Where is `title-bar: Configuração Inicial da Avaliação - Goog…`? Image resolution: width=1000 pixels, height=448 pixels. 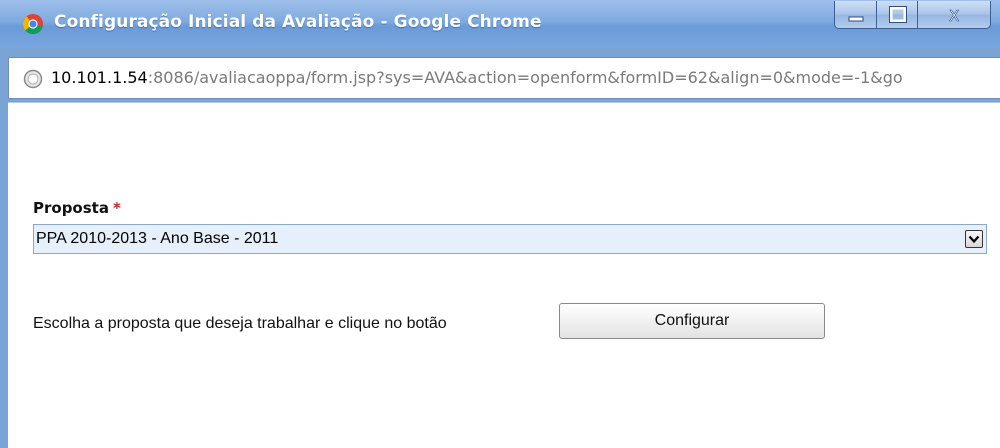 title-bar: Configuração Inicial da Avaliação - Goog… is located at coordinates (500, 24).